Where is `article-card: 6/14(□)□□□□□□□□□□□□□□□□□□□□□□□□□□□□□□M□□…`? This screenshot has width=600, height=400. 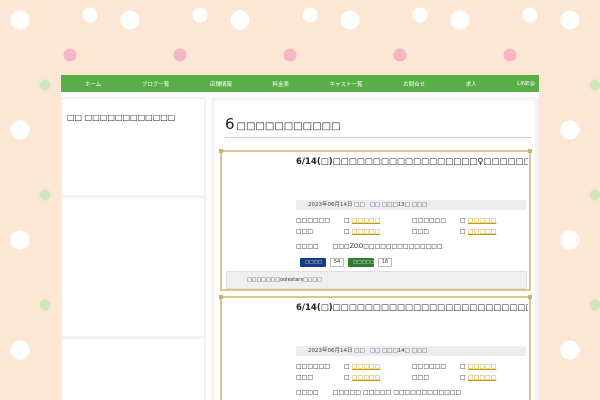
article-card: 6/14(□)□□□□□□□□□□□□□□□□□□□□□□□□□□□□□□M□□… is located at coordinates (375, 347).